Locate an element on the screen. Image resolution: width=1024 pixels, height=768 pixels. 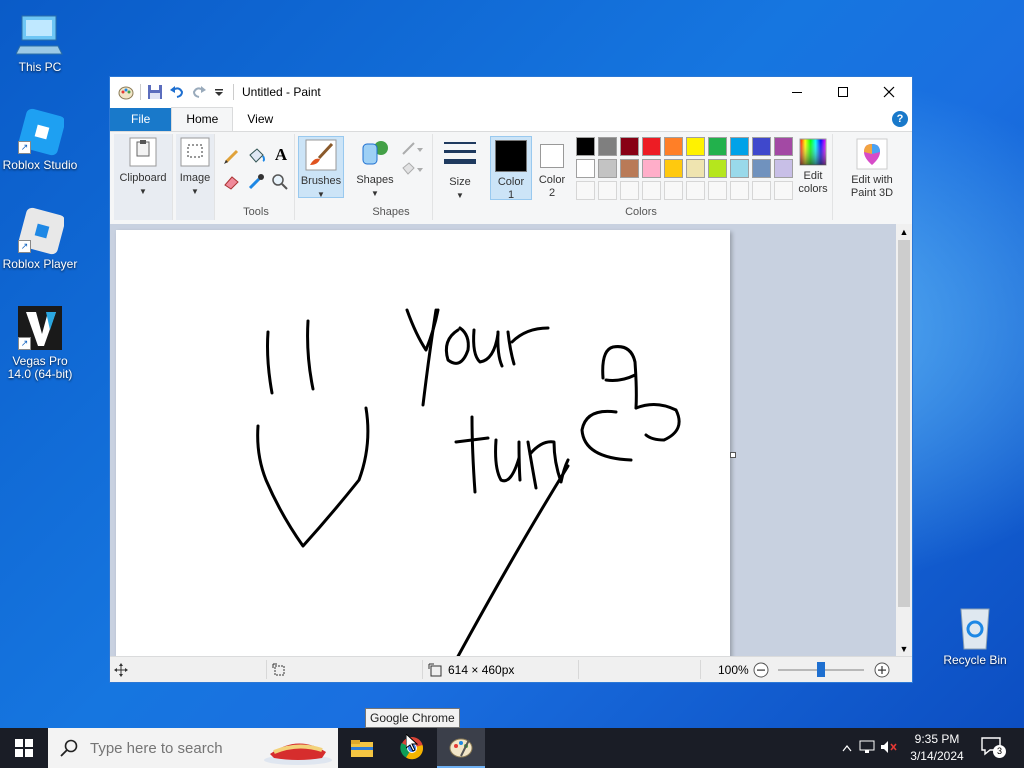
edit-colors-button: Edit colors is located at coordinates (813, 166).